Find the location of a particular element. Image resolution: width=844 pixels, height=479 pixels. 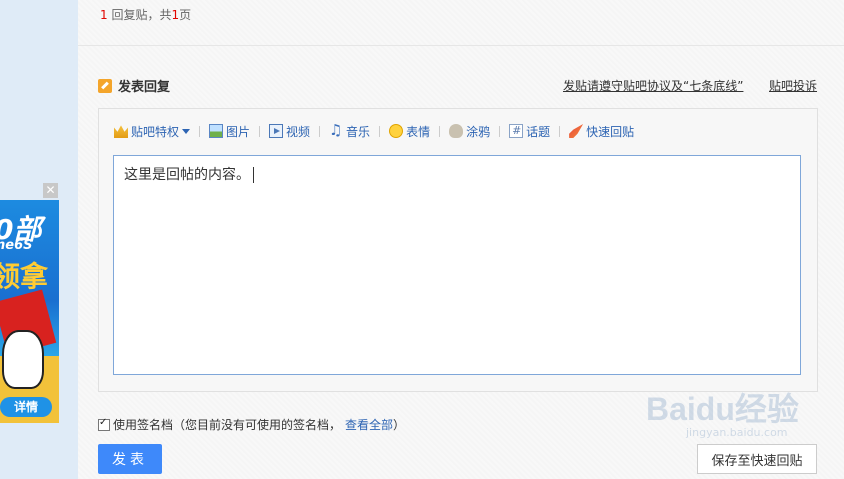

glove-image is located at coordinates (23, 359).